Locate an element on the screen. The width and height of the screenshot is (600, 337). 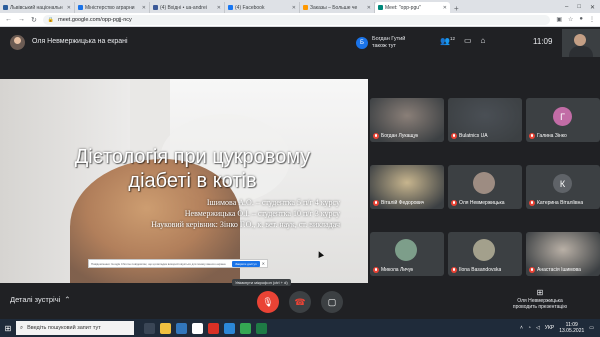
participant-initial-avatar: К is located at coordinates (562, 183).